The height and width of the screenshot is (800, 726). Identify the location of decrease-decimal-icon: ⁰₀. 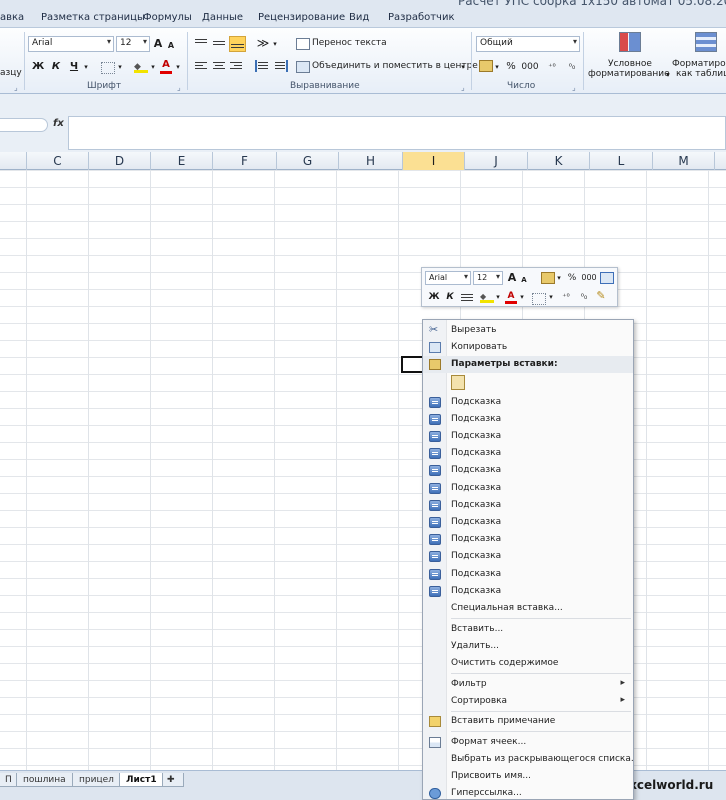
(572, 67).